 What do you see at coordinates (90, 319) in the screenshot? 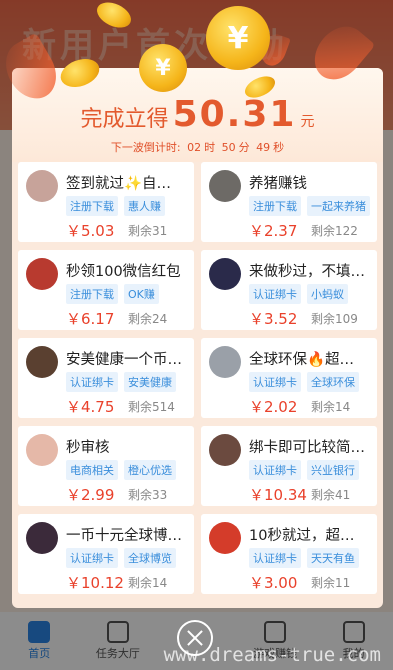
I see `task-price: ￥6.17` at bounding box center [90, 319].